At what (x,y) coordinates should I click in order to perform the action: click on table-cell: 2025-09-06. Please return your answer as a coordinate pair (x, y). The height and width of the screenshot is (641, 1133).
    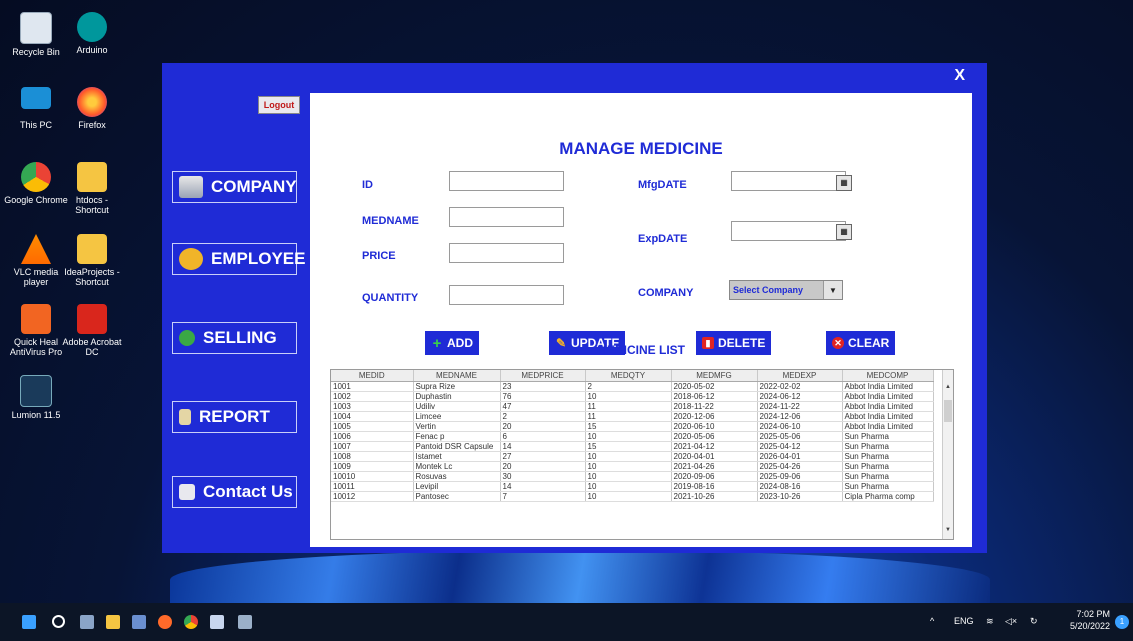
    Looking at the image, I should click on (800, 476).